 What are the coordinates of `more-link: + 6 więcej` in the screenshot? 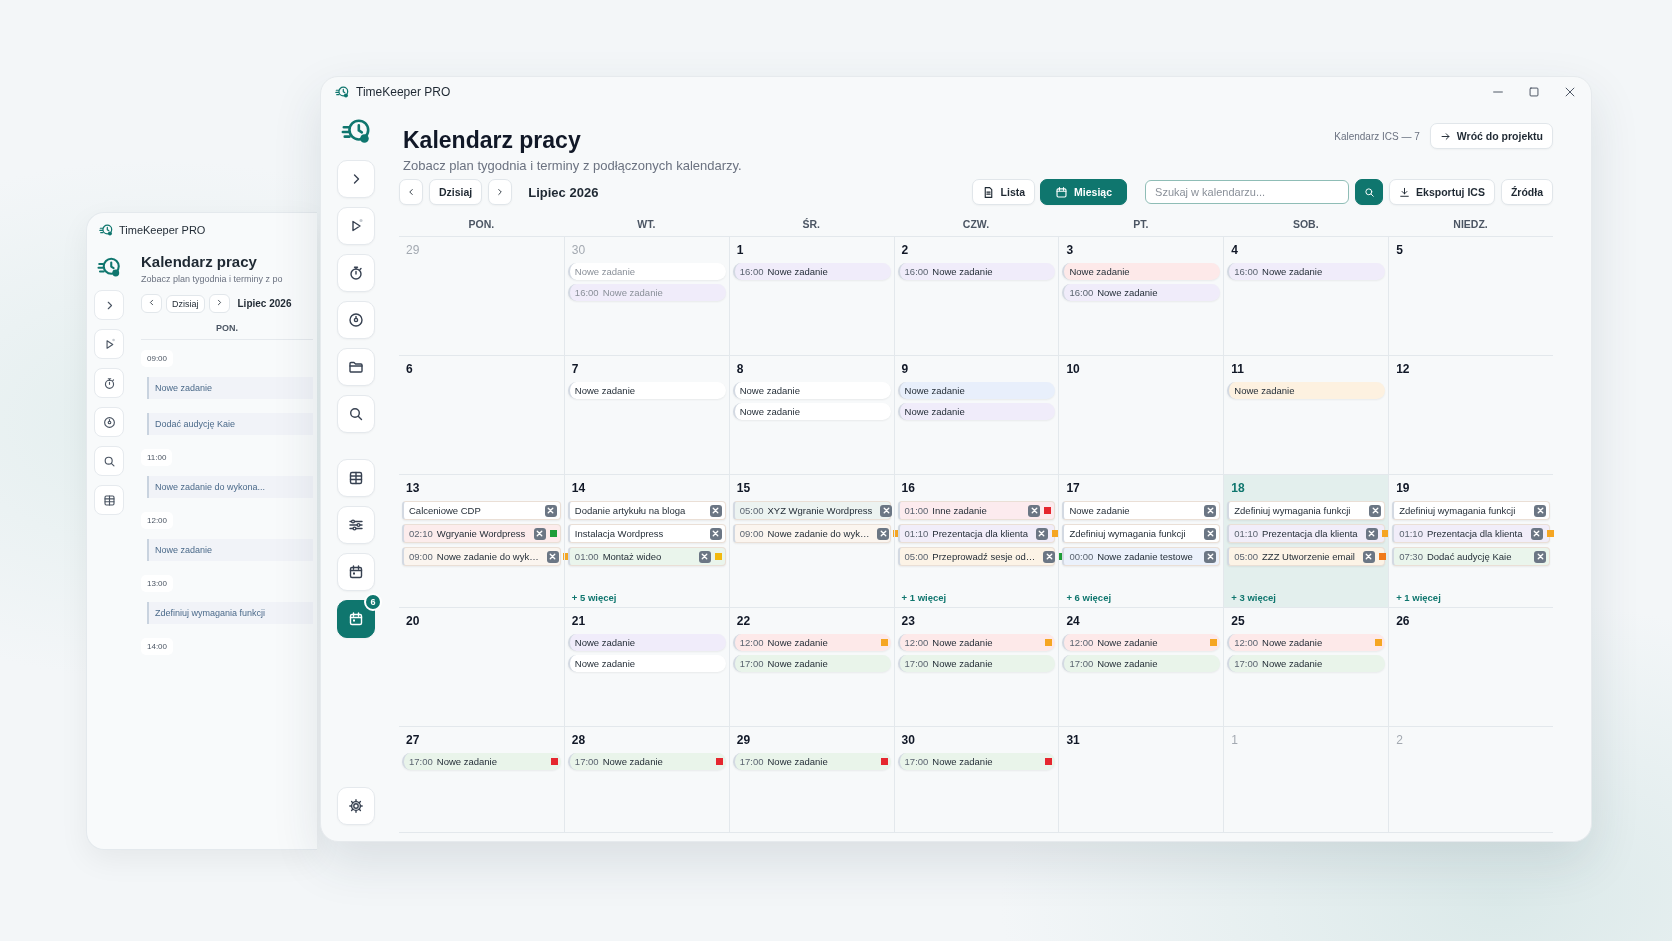 It's located at (1087, 597).